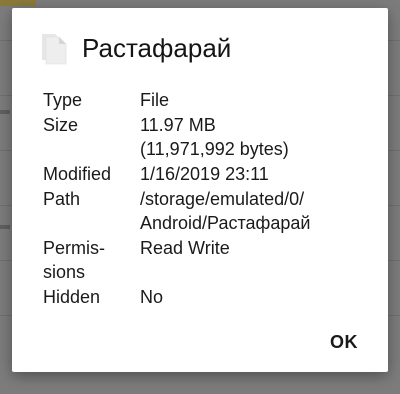 The height and width of the screenshot is (394, 400). I want to click on modified-label-text: Modified, so click(77, 174).